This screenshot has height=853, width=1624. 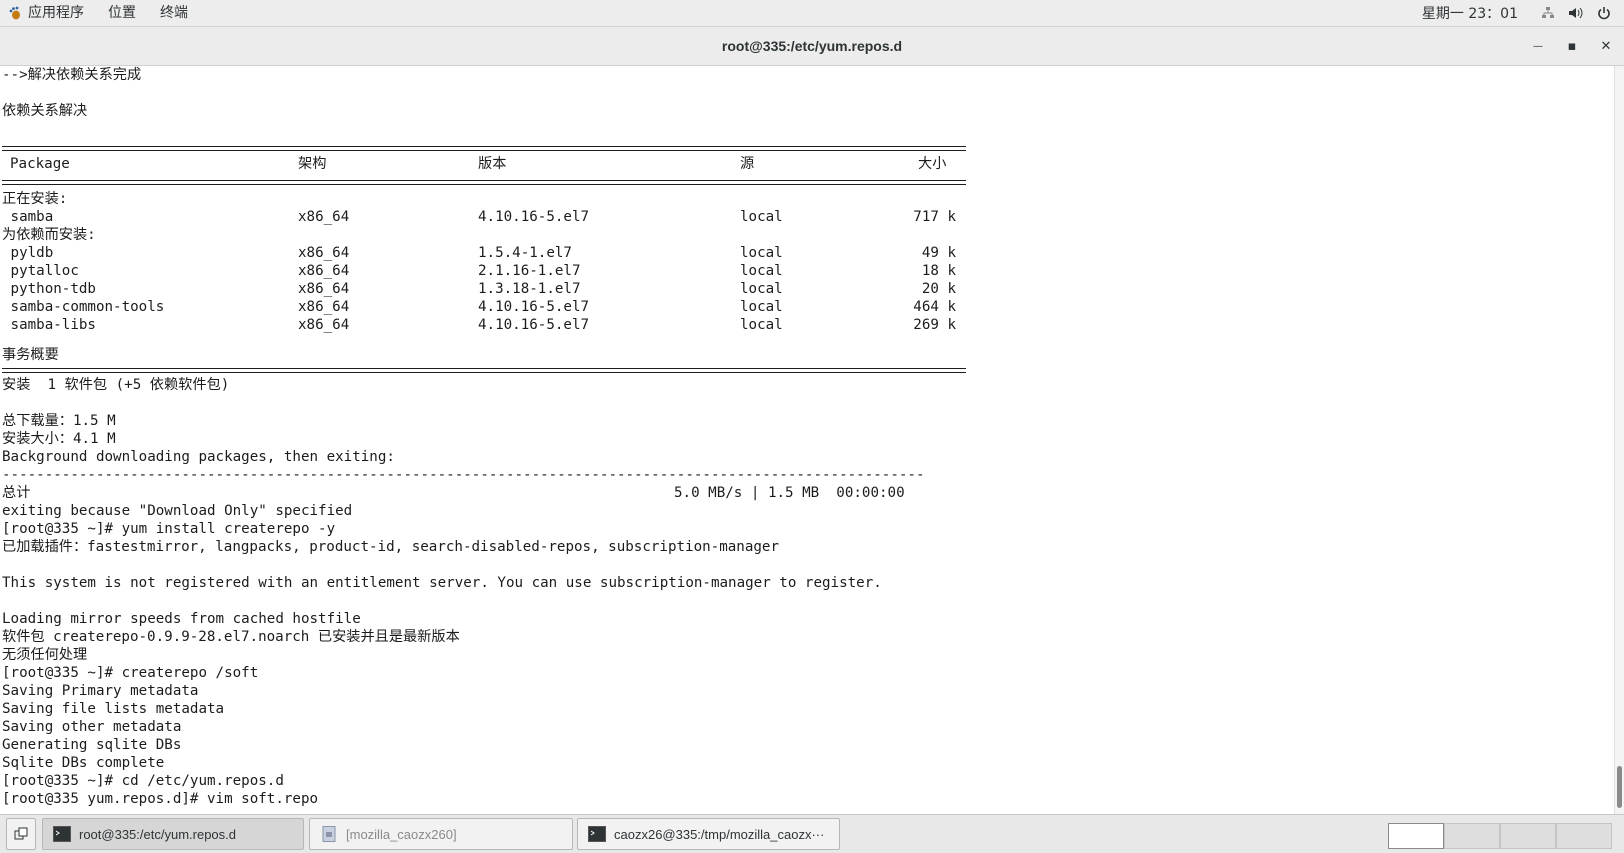 What do you see at coordinates (143, 781) in the screenshot?
I see `terminal-line: [root@335 ~]# cd /etc/yum.repos.d` at bounding box center [143, 781].